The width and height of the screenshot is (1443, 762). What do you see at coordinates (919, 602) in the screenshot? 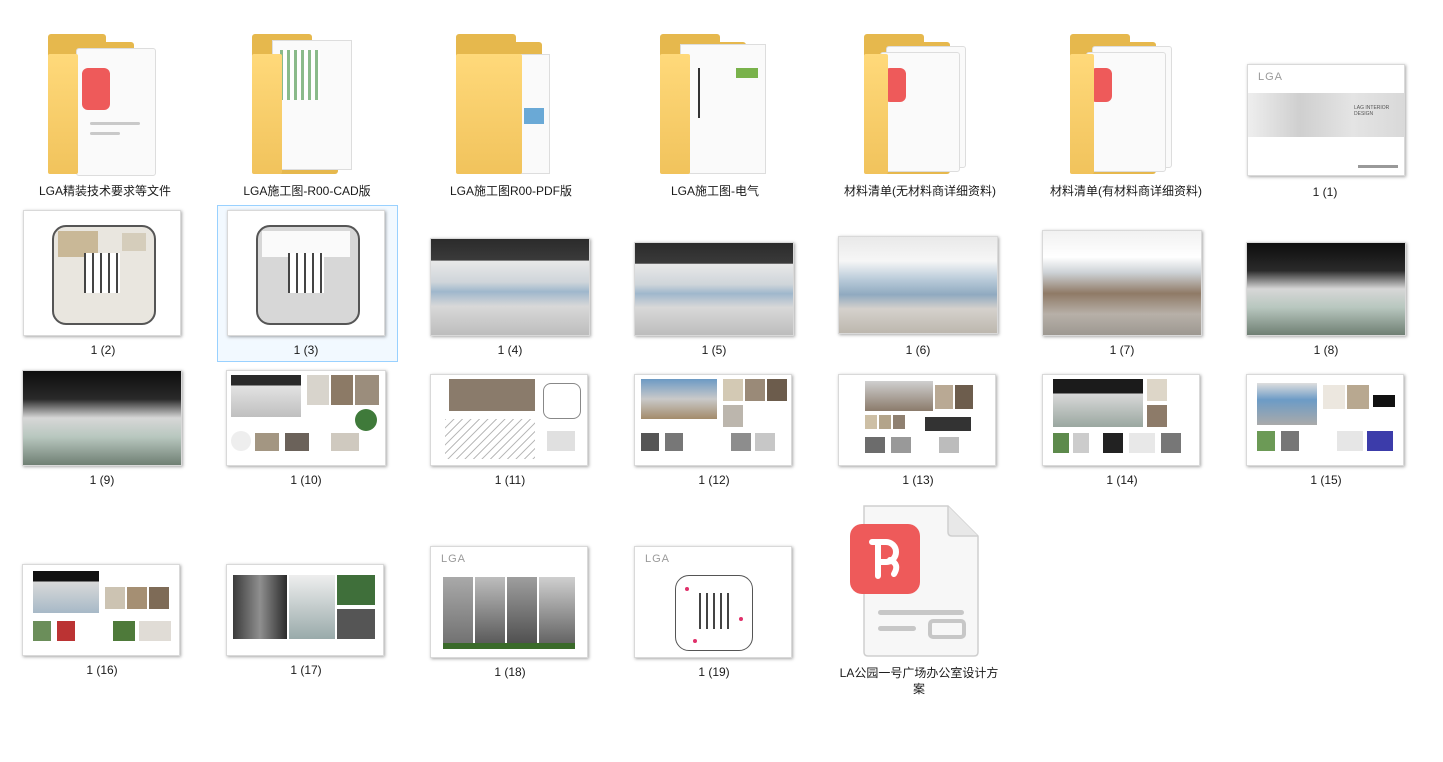
I see `pdf-file-item: LA公园一号广场办公室设计方案` at bounding box center [919, 602].